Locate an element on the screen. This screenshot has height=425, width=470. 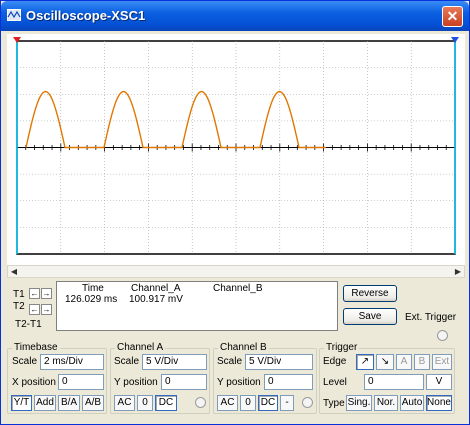
channel-b-invert-button: - is located at coordinates (287, 403).